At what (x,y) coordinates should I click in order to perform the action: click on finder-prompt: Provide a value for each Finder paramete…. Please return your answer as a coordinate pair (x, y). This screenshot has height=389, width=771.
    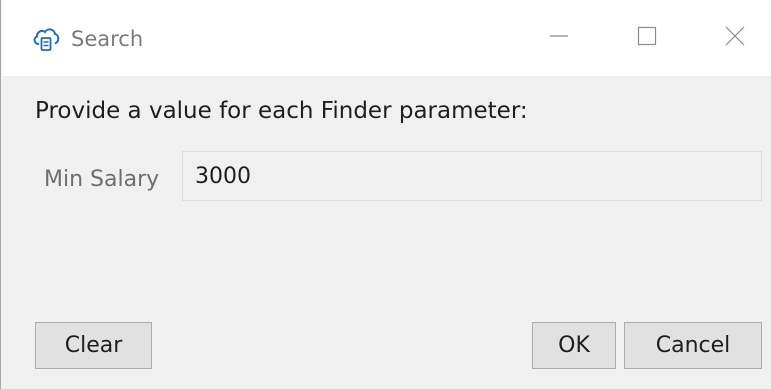
    Looking at the image, I should click on (281, 111).